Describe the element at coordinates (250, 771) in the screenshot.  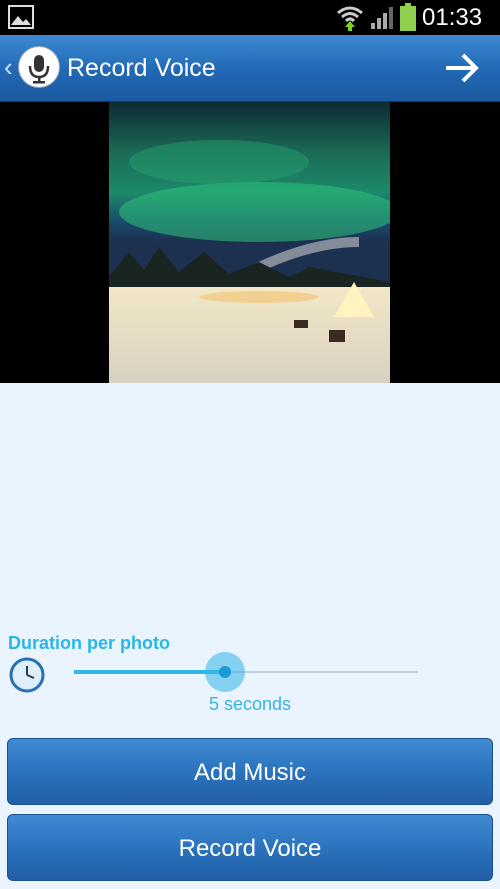
I see `add-music-button: Add Music` at that location.